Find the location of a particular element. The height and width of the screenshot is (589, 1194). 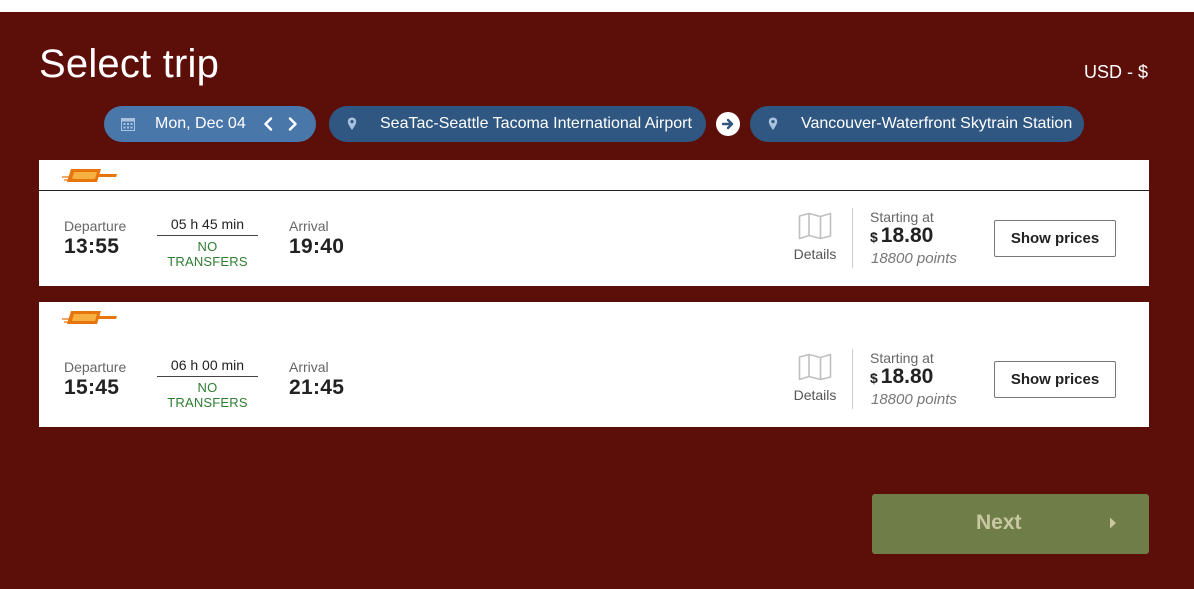

currency-selector: USD - $ is located at coordinates (1116, 72).